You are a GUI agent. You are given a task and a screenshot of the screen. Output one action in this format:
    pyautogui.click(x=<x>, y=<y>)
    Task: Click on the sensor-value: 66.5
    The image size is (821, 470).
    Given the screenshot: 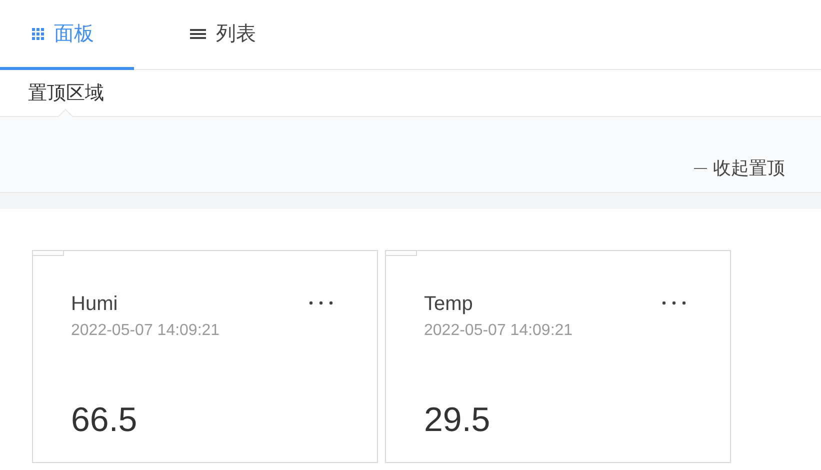 What is the action you would take?
    pyautogui.click(x=104, y=421)
    